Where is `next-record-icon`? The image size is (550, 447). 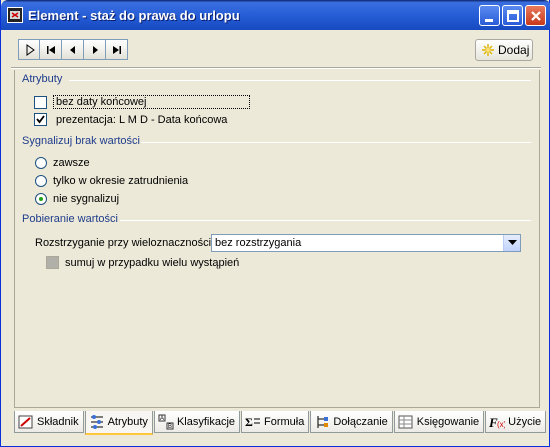
next-record-icon is located at coordinates (95, 50).